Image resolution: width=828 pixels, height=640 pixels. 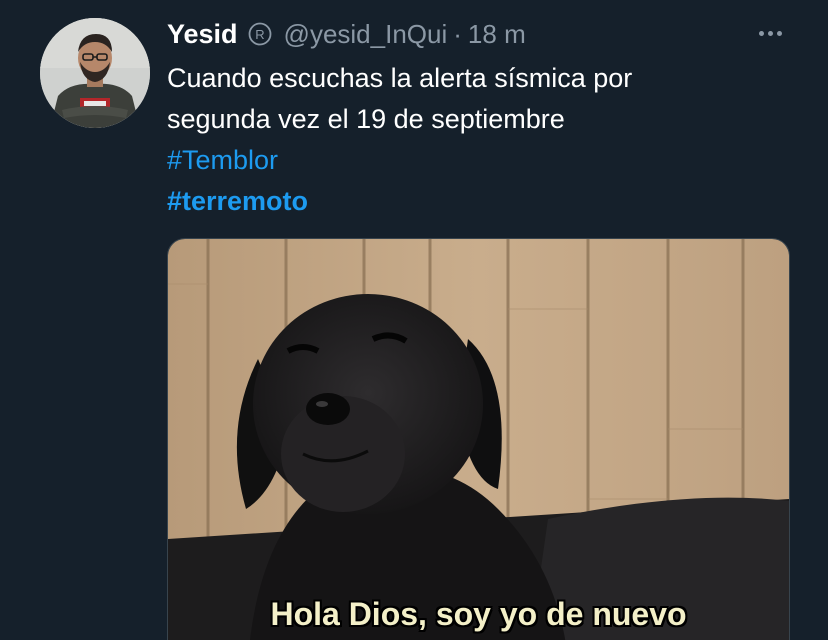 What do you see at coordinates (202, 34) in the screenshot?
I see `display-name: Yesid` at bounding box center [202, 34].